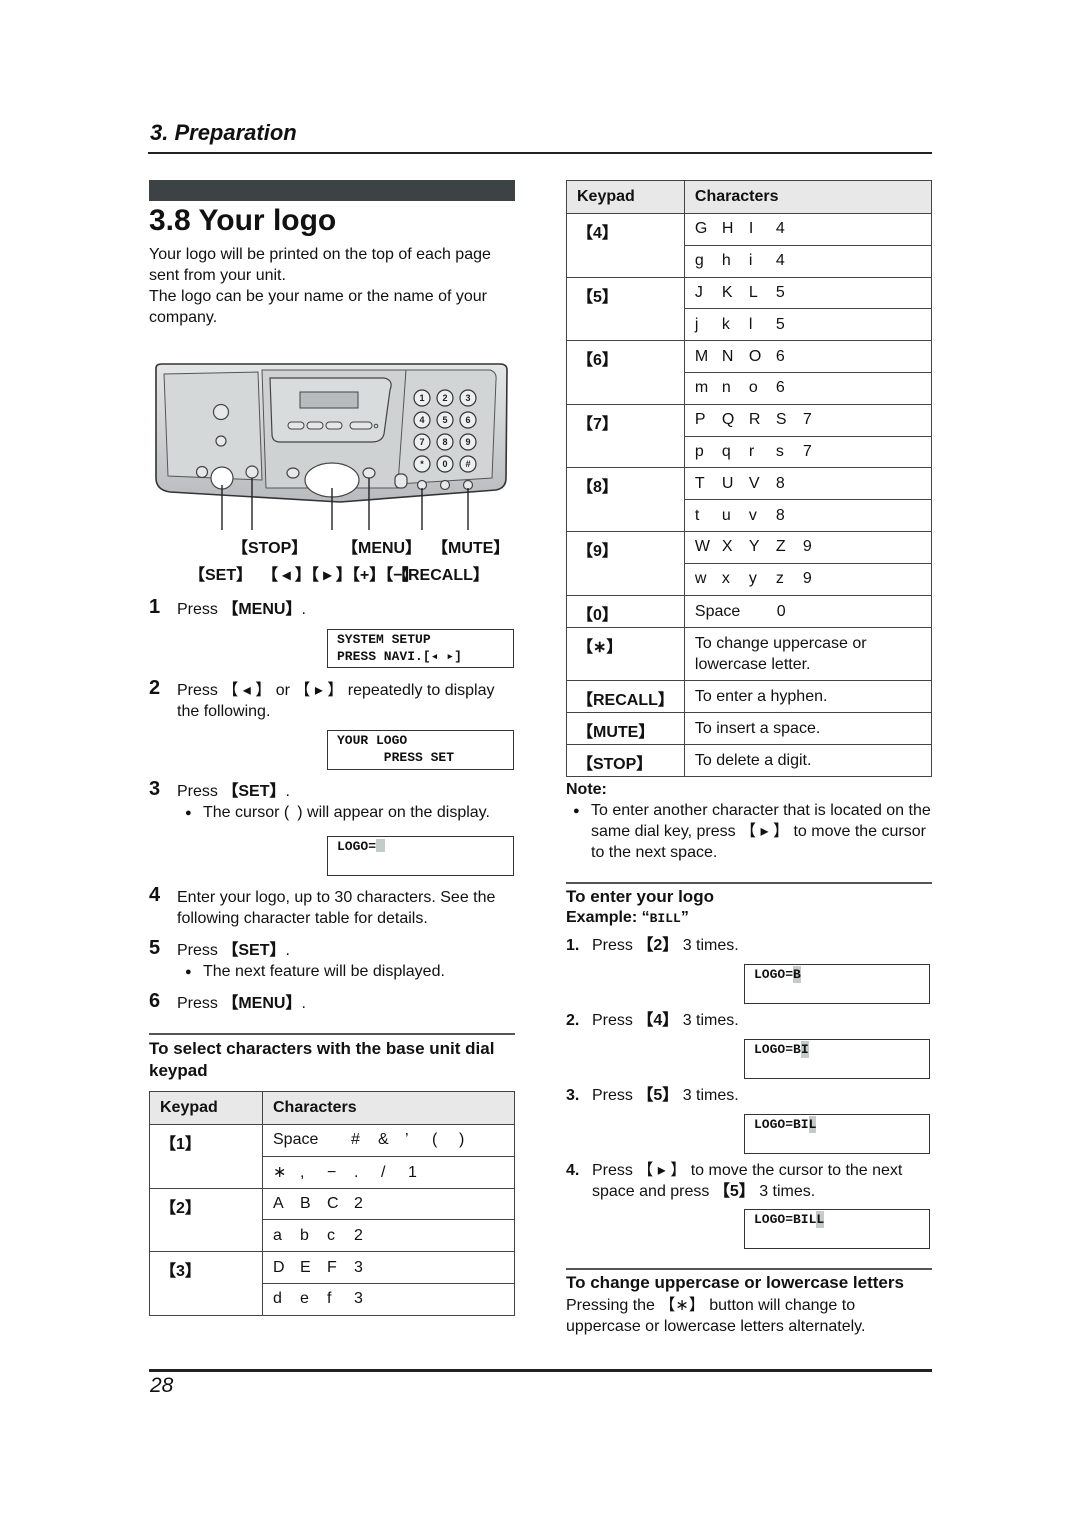 The image size is (1080, 1528). I want to click on character: n, so click(726, 388).